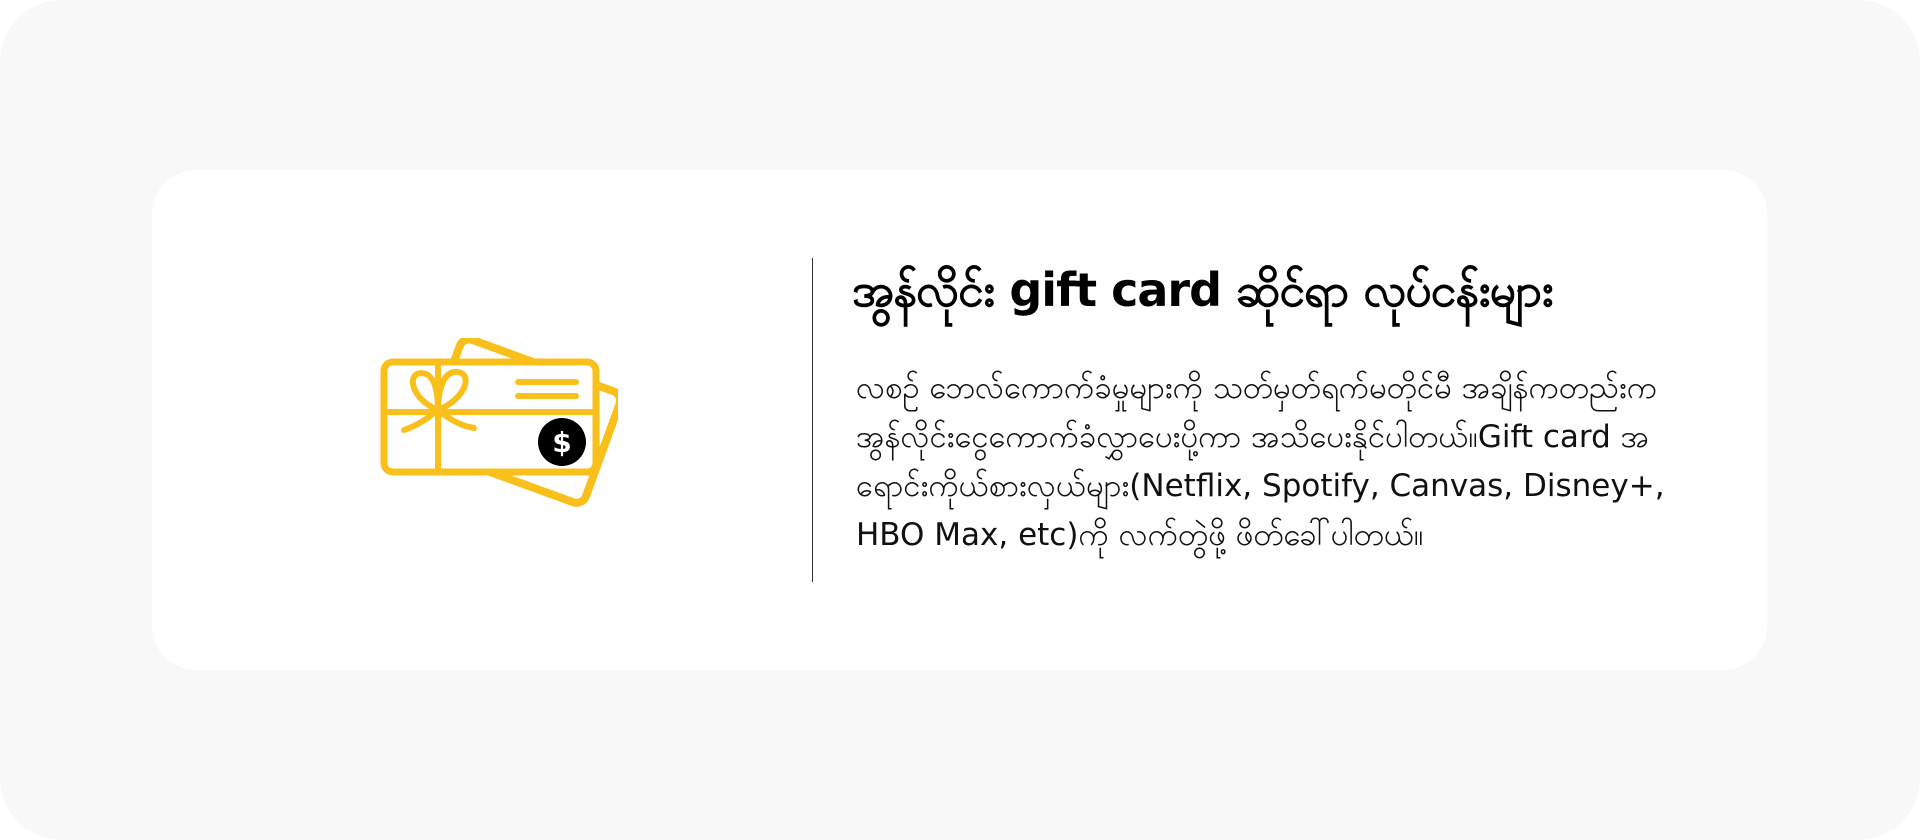 This screenshot has width=1920, height=840. What do you see at coordinates (501, 426) in the screenshot?
I see `gift-card-icon: $` at bounding box center [501, 426].